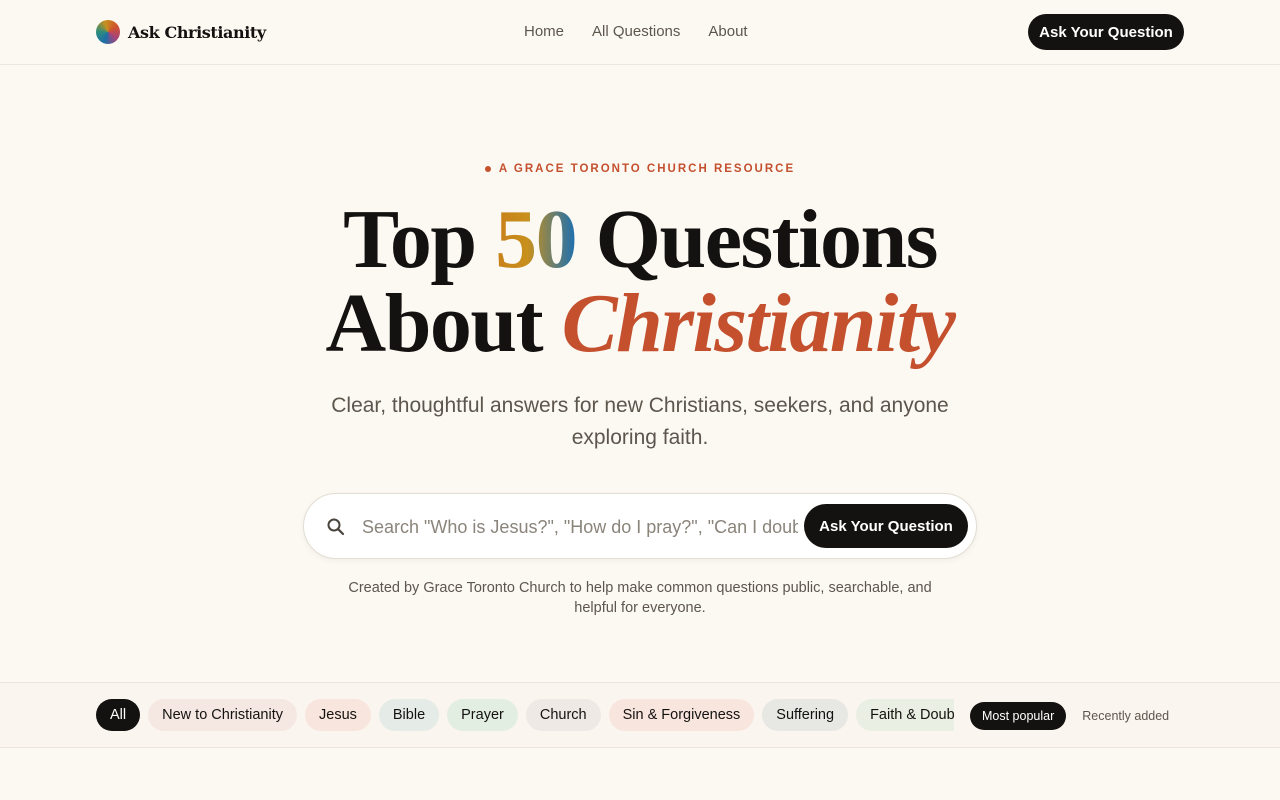 The width and height of the screenshot is (1280, 800). I want to click on category-chip: Prayer, so click(482, 715).